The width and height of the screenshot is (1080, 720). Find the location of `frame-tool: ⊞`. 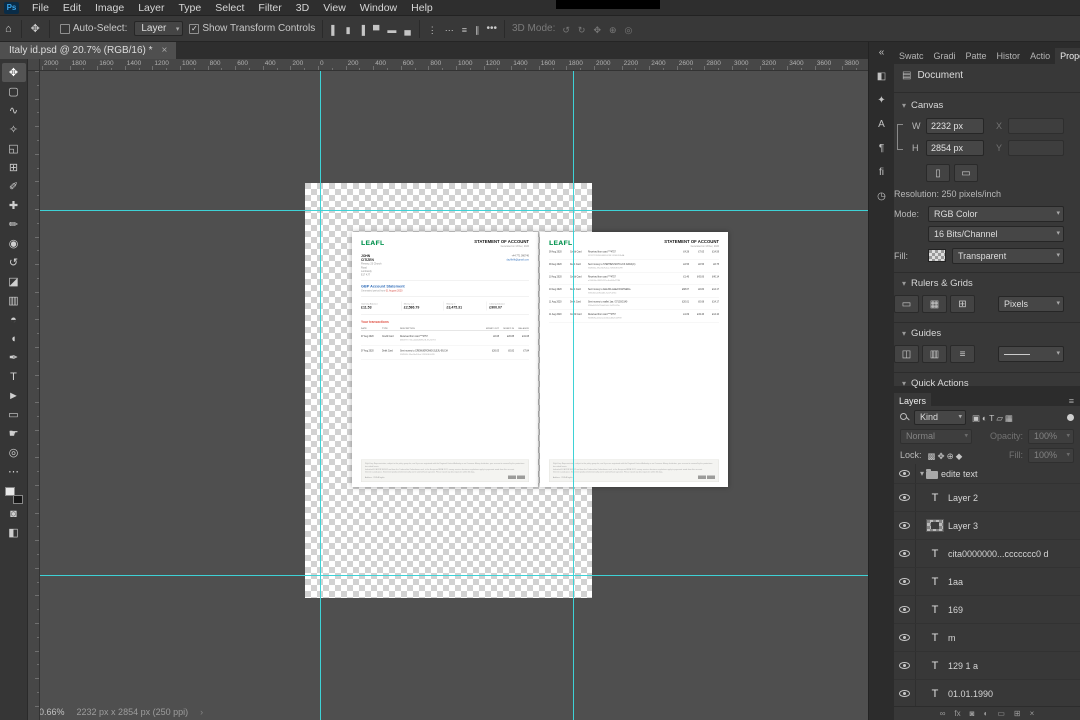

frame-tool: ⊞ is located at coordinates (14, 167).